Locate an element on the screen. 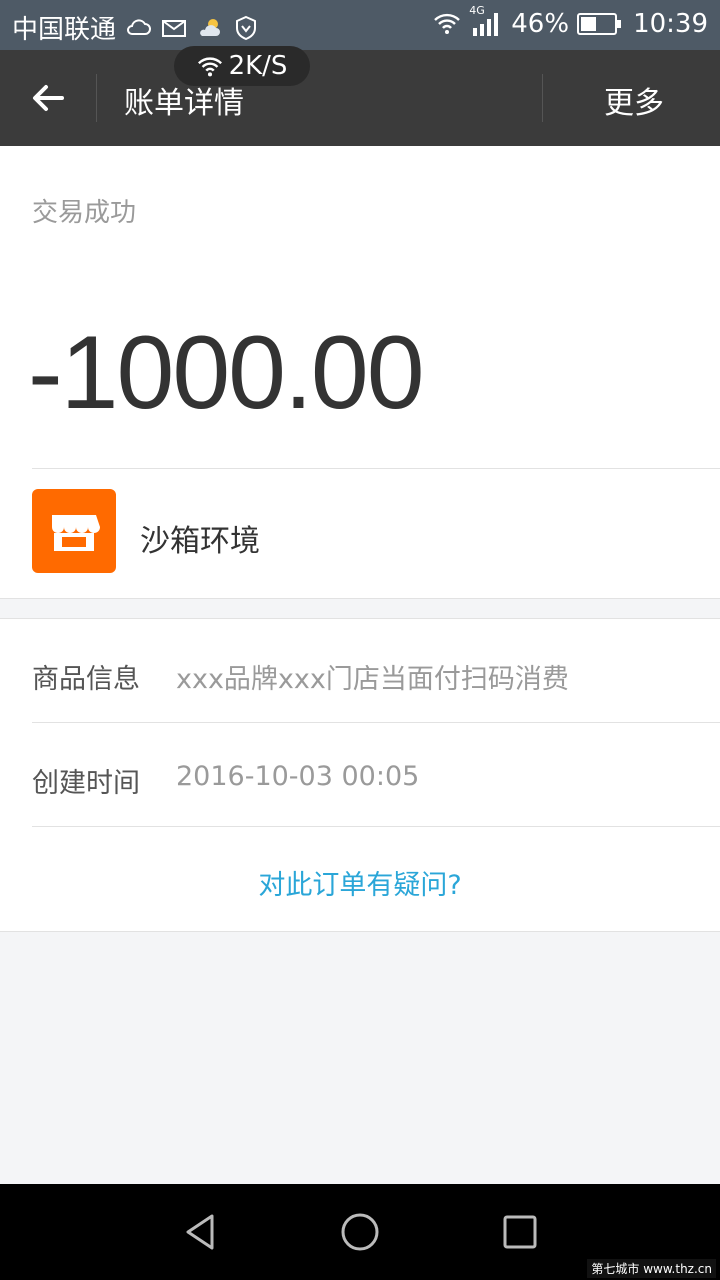  carrier-label: 中国联通 is located at coordinates (64, 30).